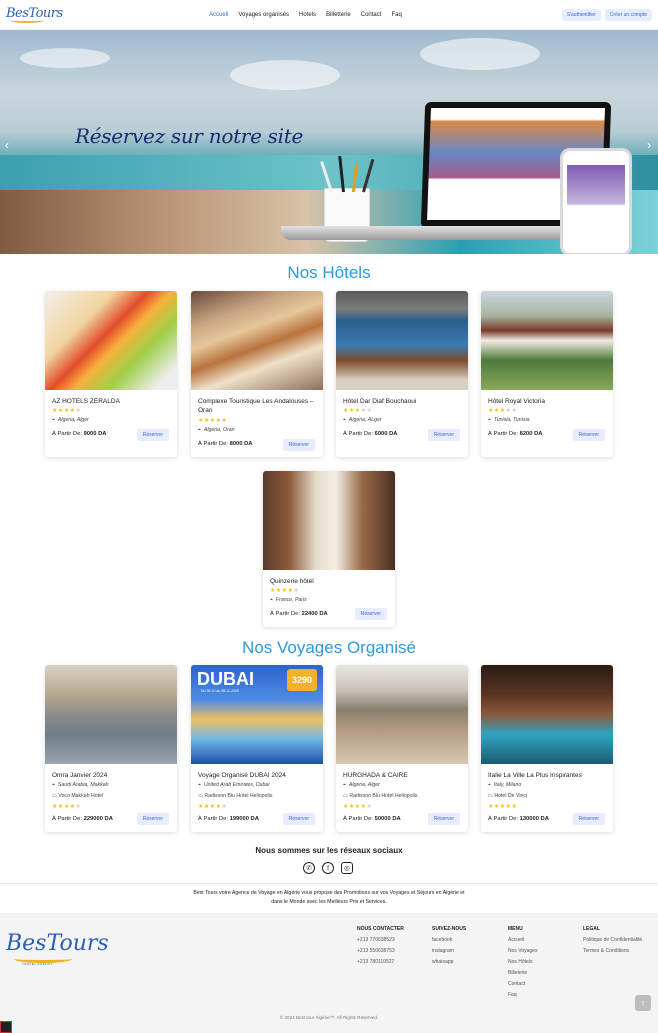 The width and height of the screenshot is (658, 1033). Describe the element at coordinates (218, 15) in the screenshot. I see `nav-link-accueil: Accueil` at that location.